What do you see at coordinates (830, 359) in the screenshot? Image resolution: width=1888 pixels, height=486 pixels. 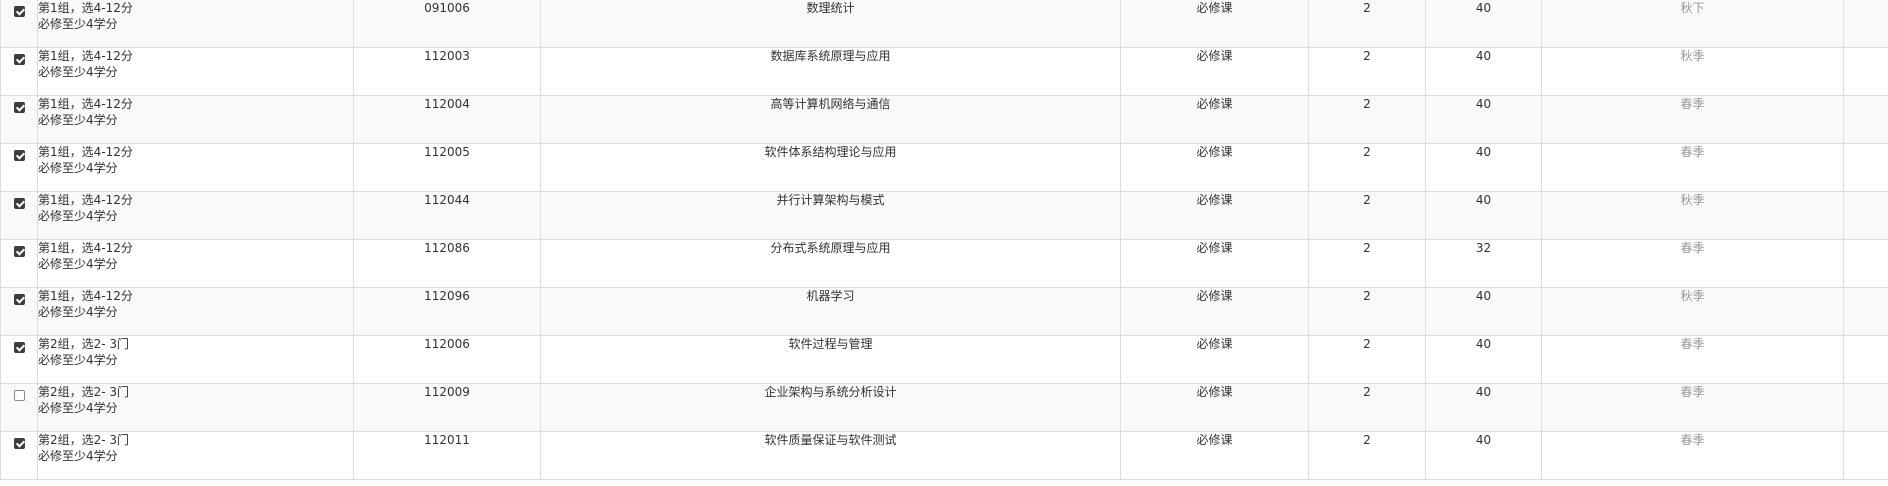 I see `course-name: 软件过程与管理` at bounding box center [830, 359].